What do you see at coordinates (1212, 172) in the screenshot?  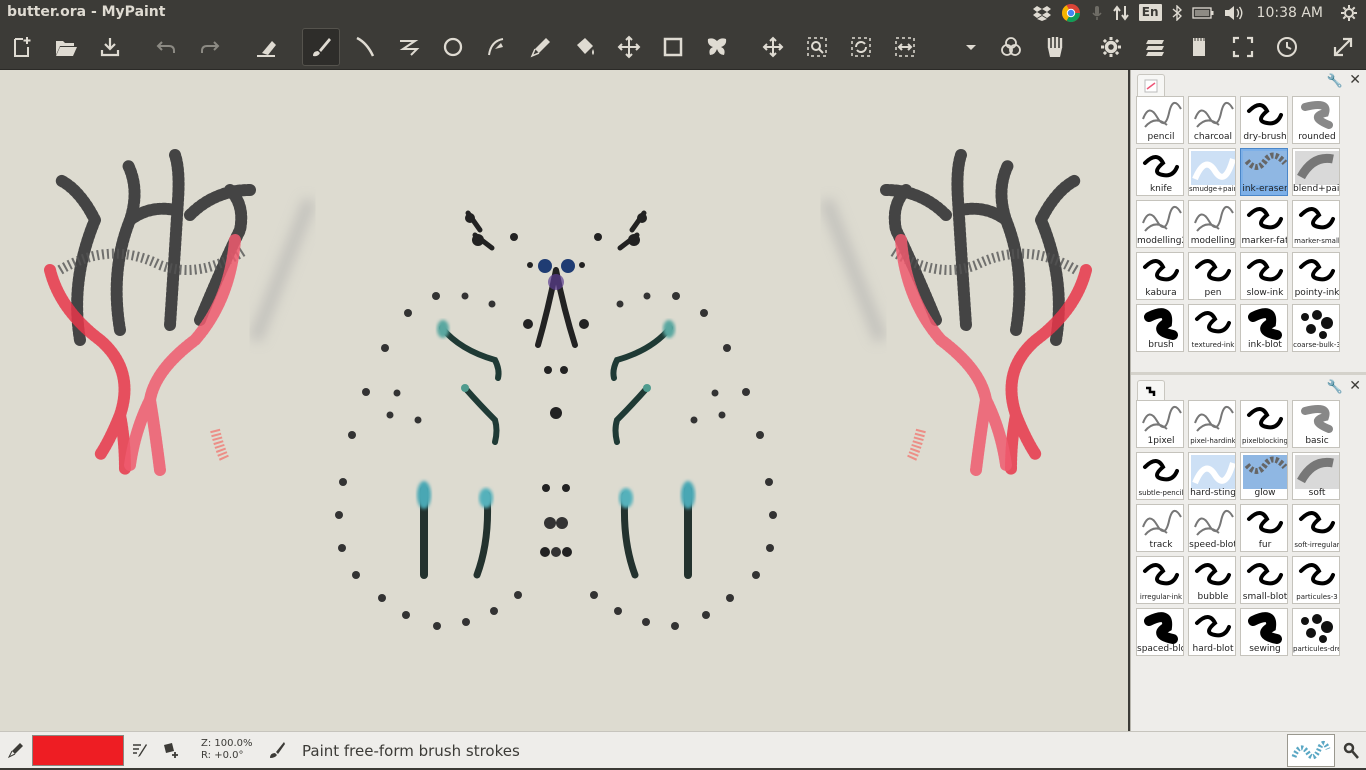 I see `brush-smudge-paint: smudge+paint` at bounding box center [1212, 172].